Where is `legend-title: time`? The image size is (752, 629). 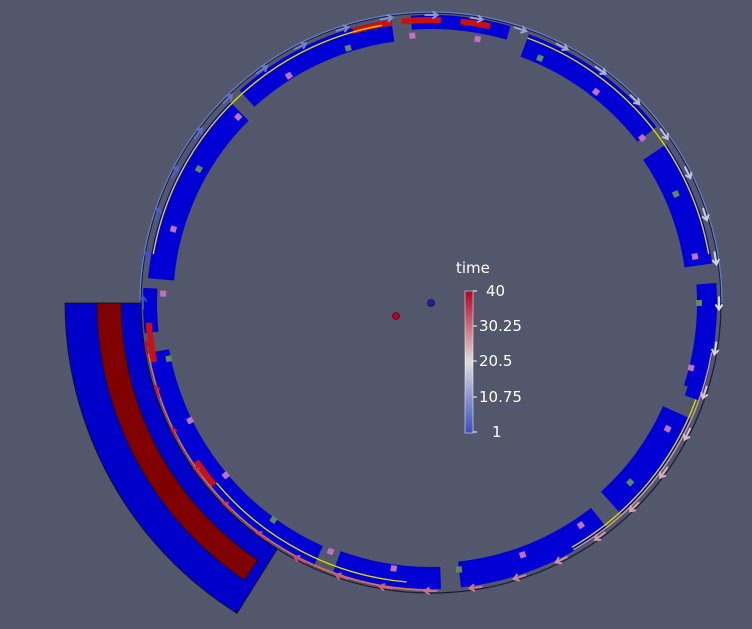
legend-title: time is located at coordinates (473, 268).